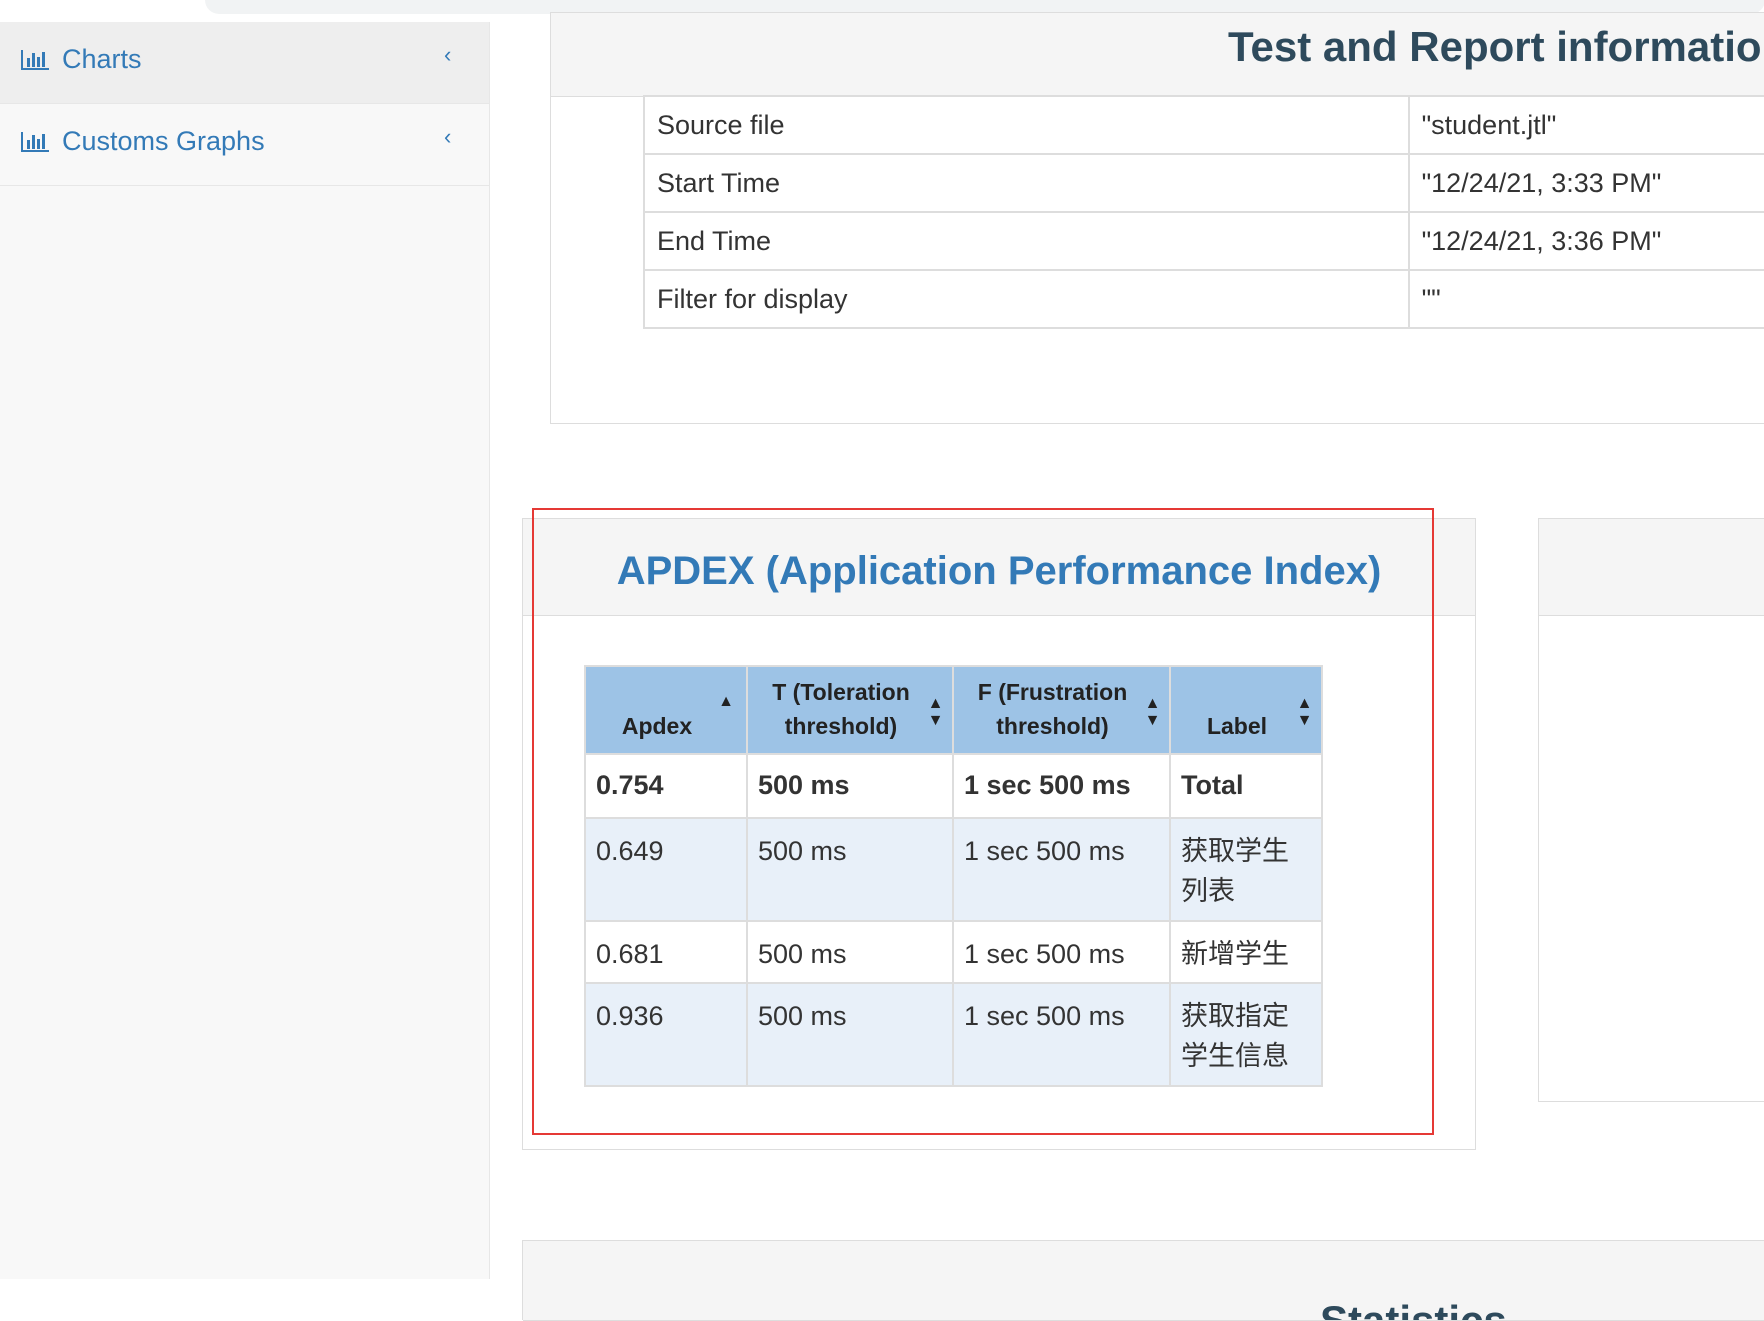 The height and width of the screenshot is (1321, 1764). I want to click on sidebar-item-customs-graphs: Customs Graphs ‹, so click(244, 145).